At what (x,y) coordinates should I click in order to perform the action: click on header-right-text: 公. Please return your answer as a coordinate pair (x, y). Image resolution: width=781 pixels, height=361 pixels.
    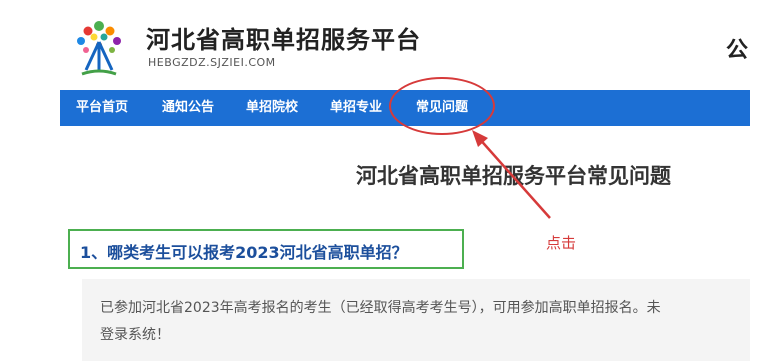
    Looking at the image, I should click on (737, 48).